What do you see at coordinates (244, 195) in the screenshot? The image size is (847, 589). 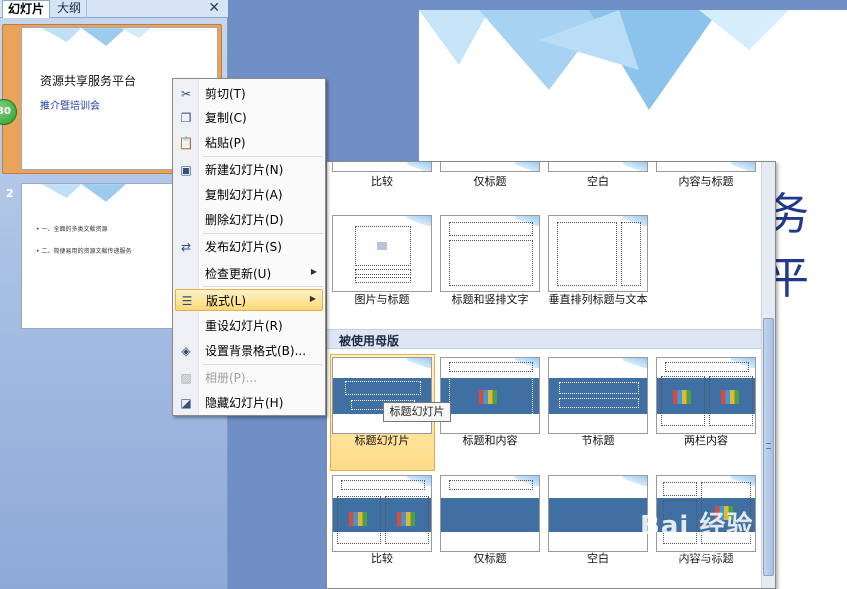 I see `menu-item-label: 复制幻灯片(A)` at bounding box center [244, 195].